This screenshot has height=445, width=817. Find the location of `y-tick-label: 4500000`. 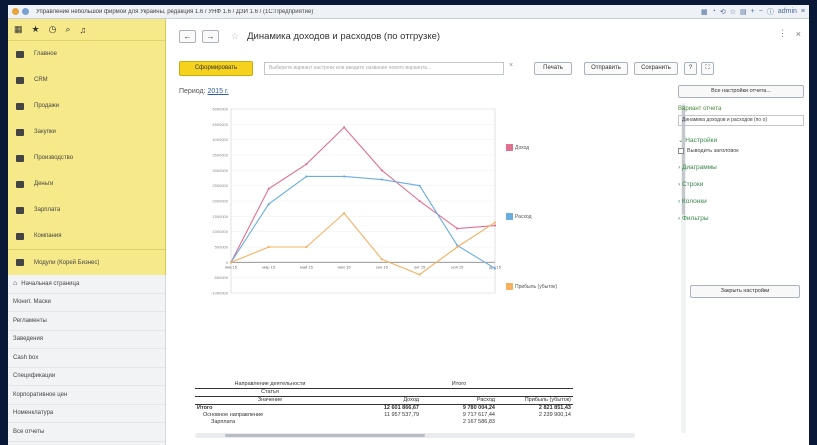

y-tick-label: 4500000 is located at coordinates (220, 124).